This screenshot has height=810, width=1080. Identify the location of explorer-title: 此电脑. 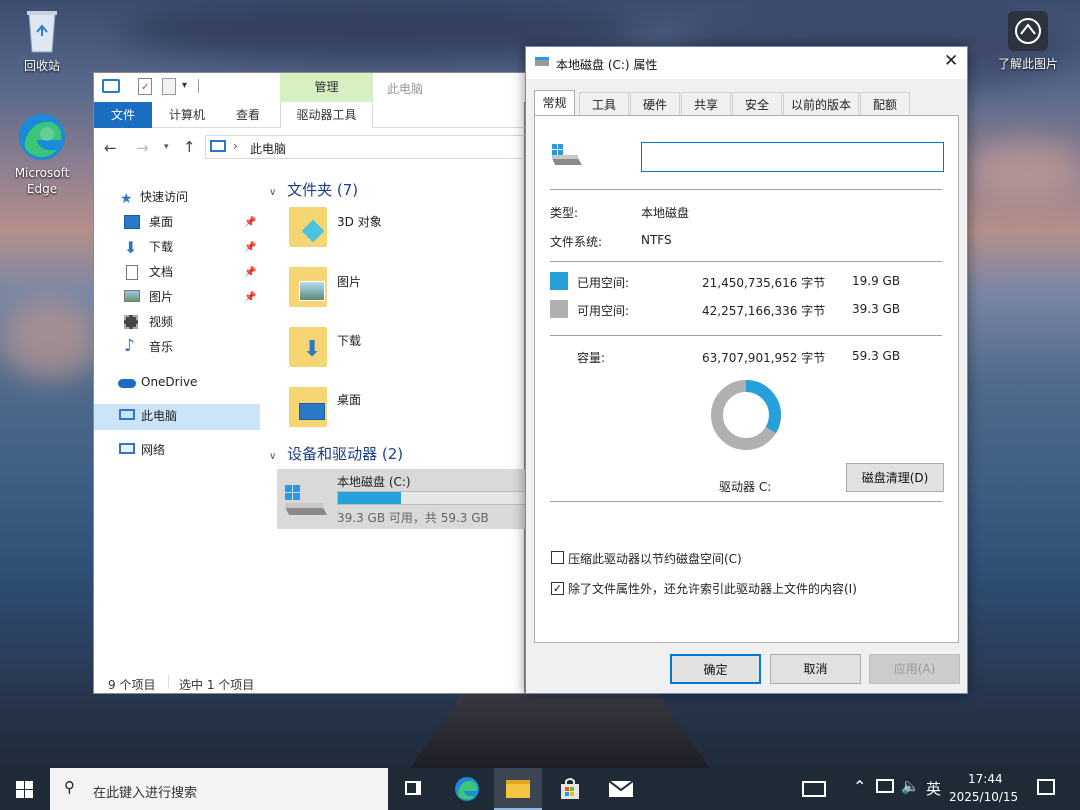
(405, 89).